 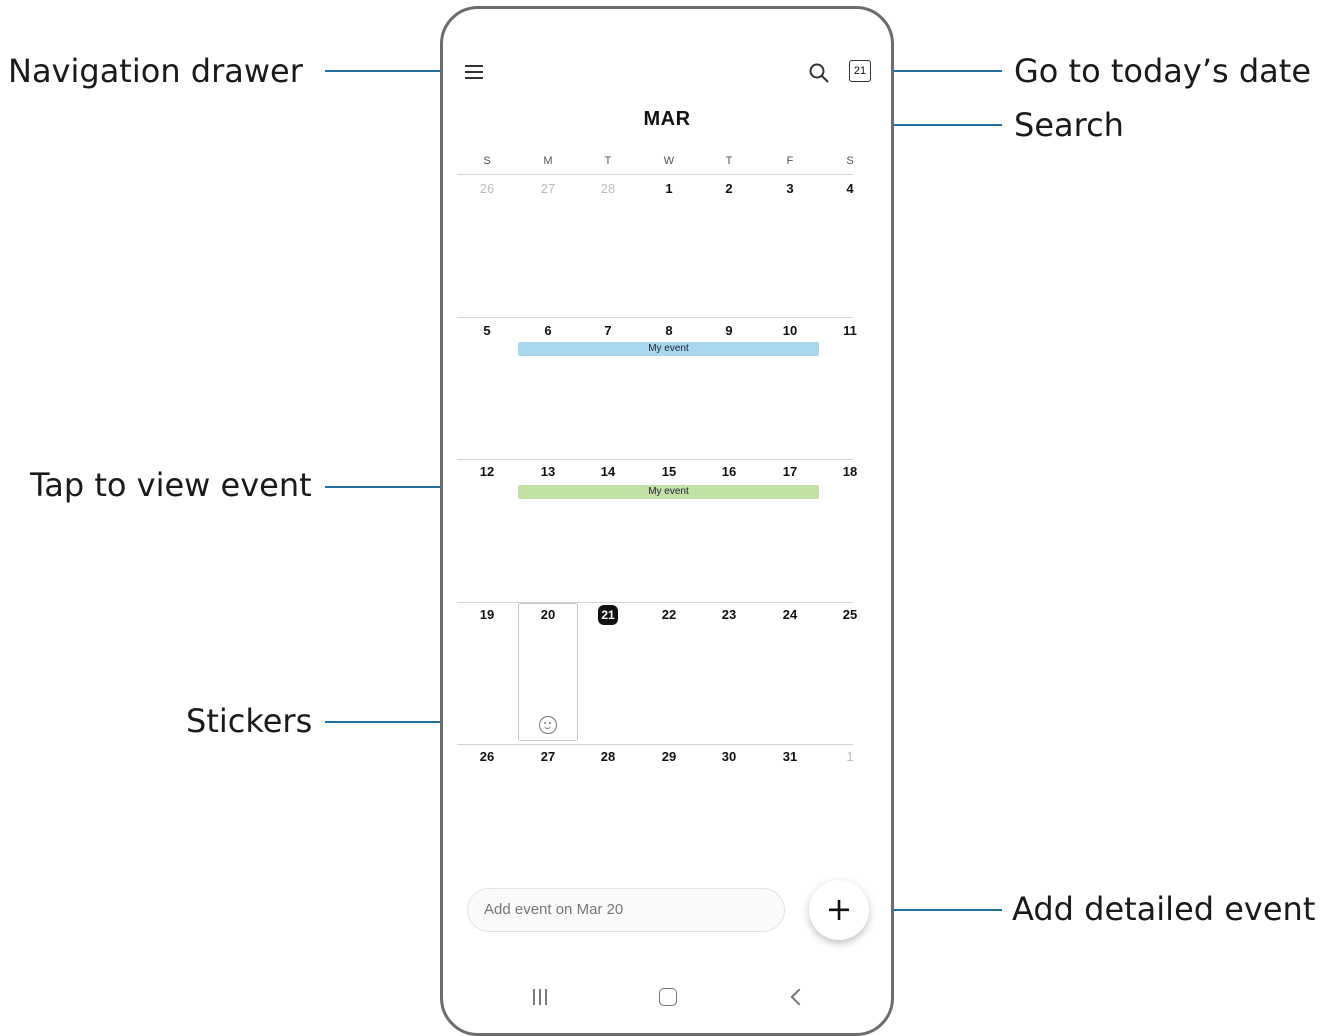 I want to click on add-event-input: Add event on Mar 20, so click(x=626, y=910).